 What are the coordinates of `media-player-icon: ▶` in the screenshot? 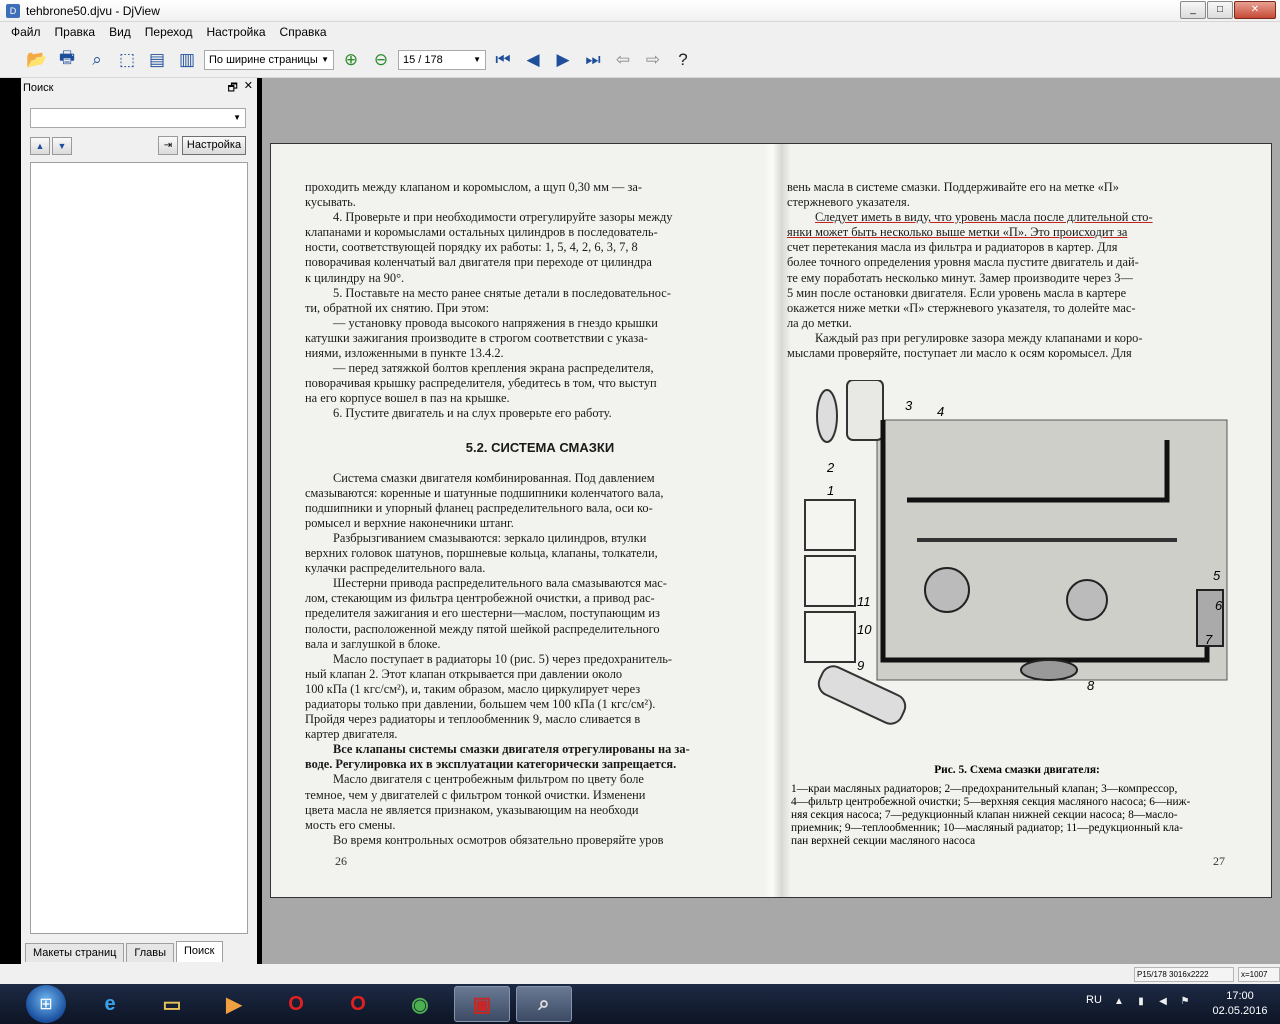 It's located at (234, 1004).